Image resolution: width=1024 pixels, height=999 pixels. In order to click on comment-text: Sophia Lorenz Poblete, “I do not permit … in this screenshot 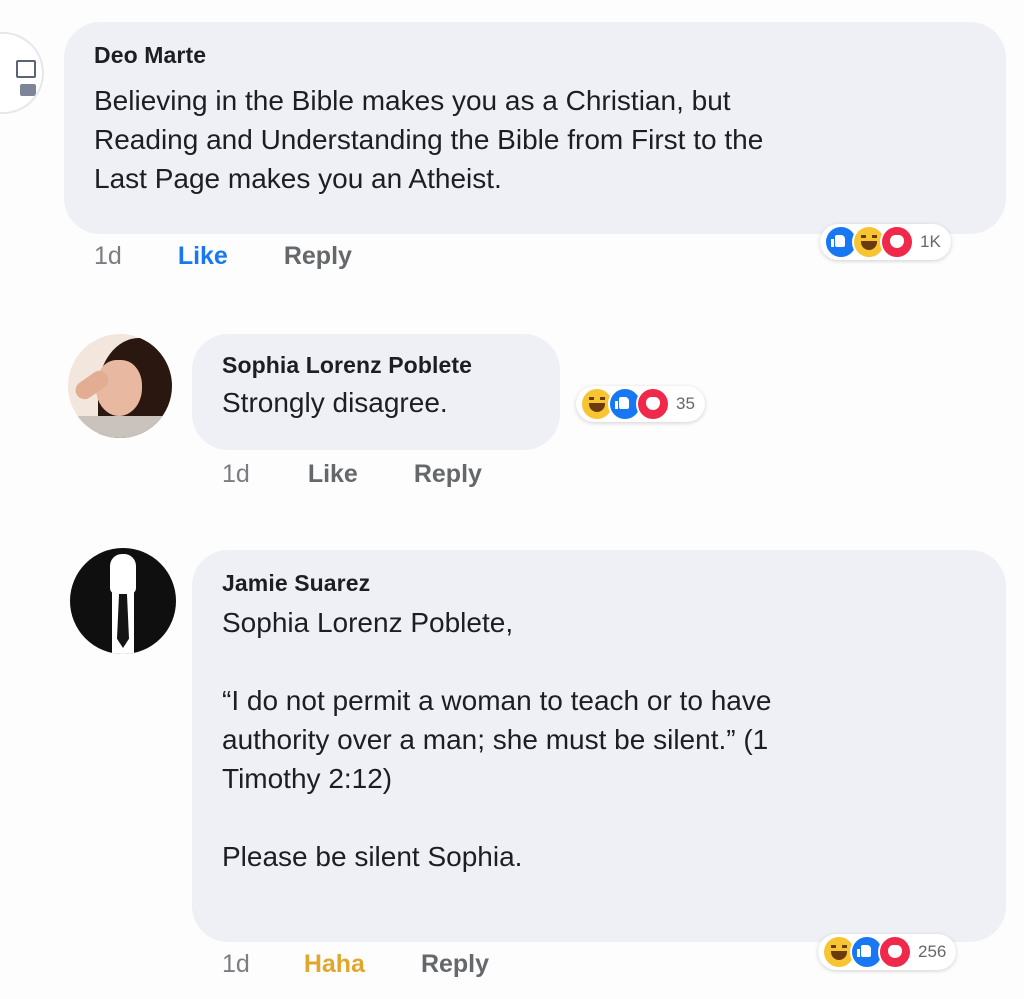, I will do `click(497, 739)`.